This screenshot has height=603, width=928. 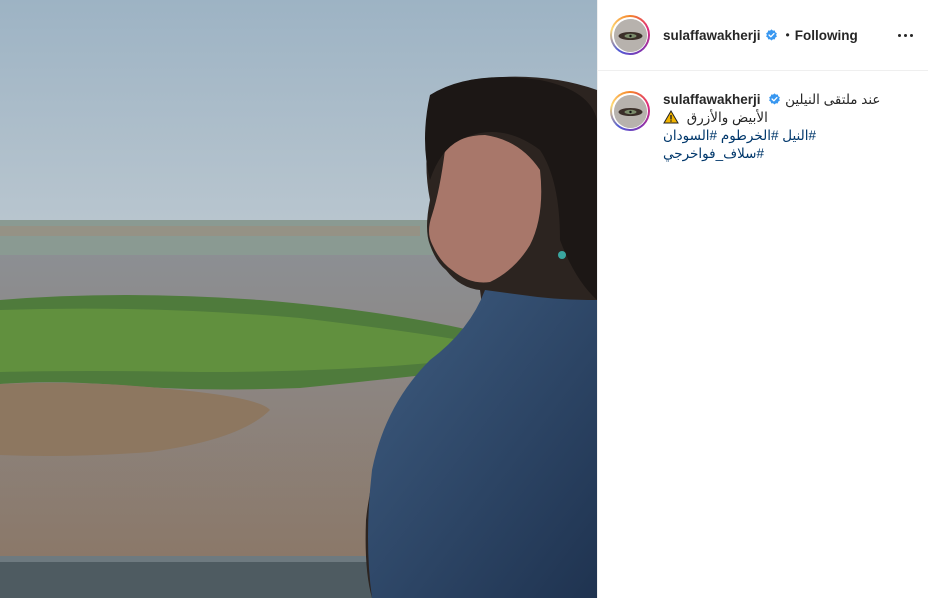 I want to click on caption-avatar, so click(x=630, y=111).